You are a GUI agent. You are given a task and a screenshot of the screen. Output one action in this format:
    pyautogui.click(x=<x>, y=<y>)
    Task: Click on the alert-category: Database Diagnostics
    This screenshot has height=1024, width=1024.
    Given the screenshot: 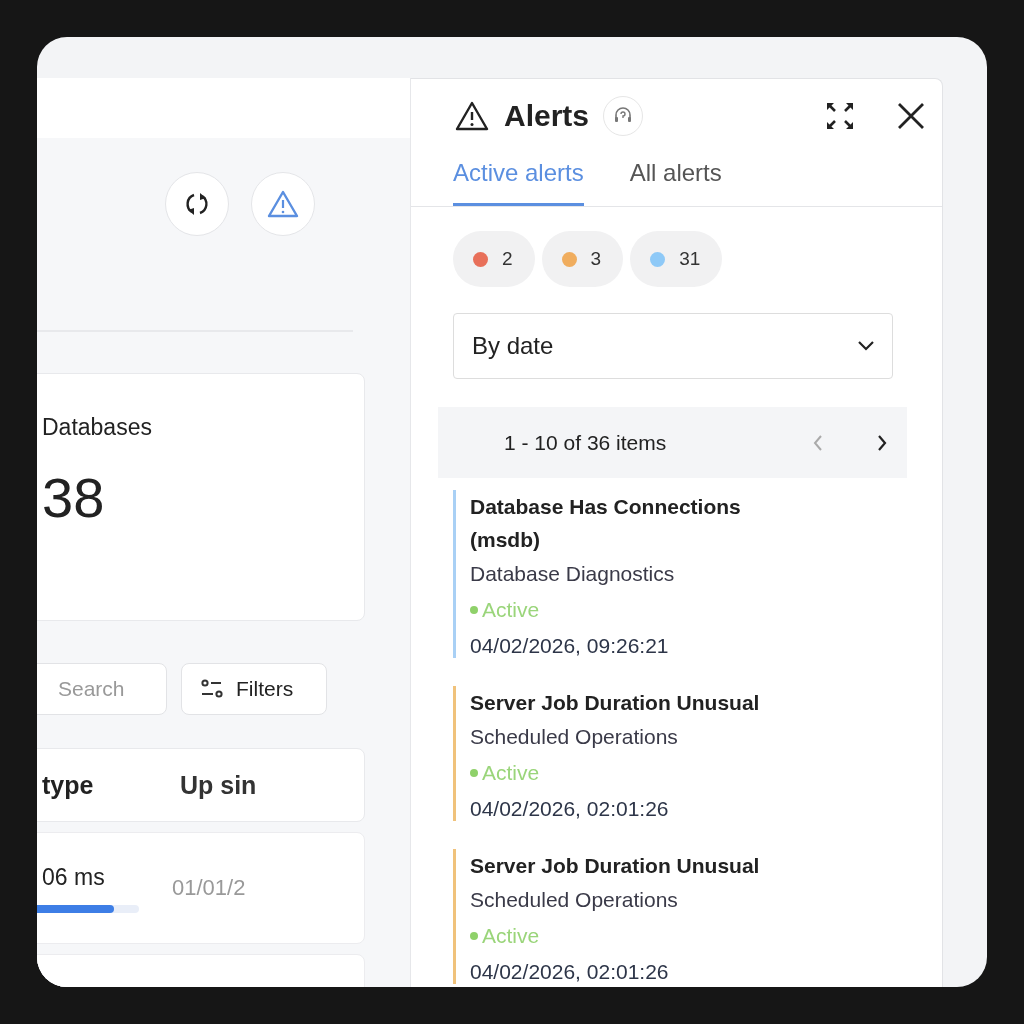 What is the action you would take?
    pyautogui.click(x=573, y=574)
    